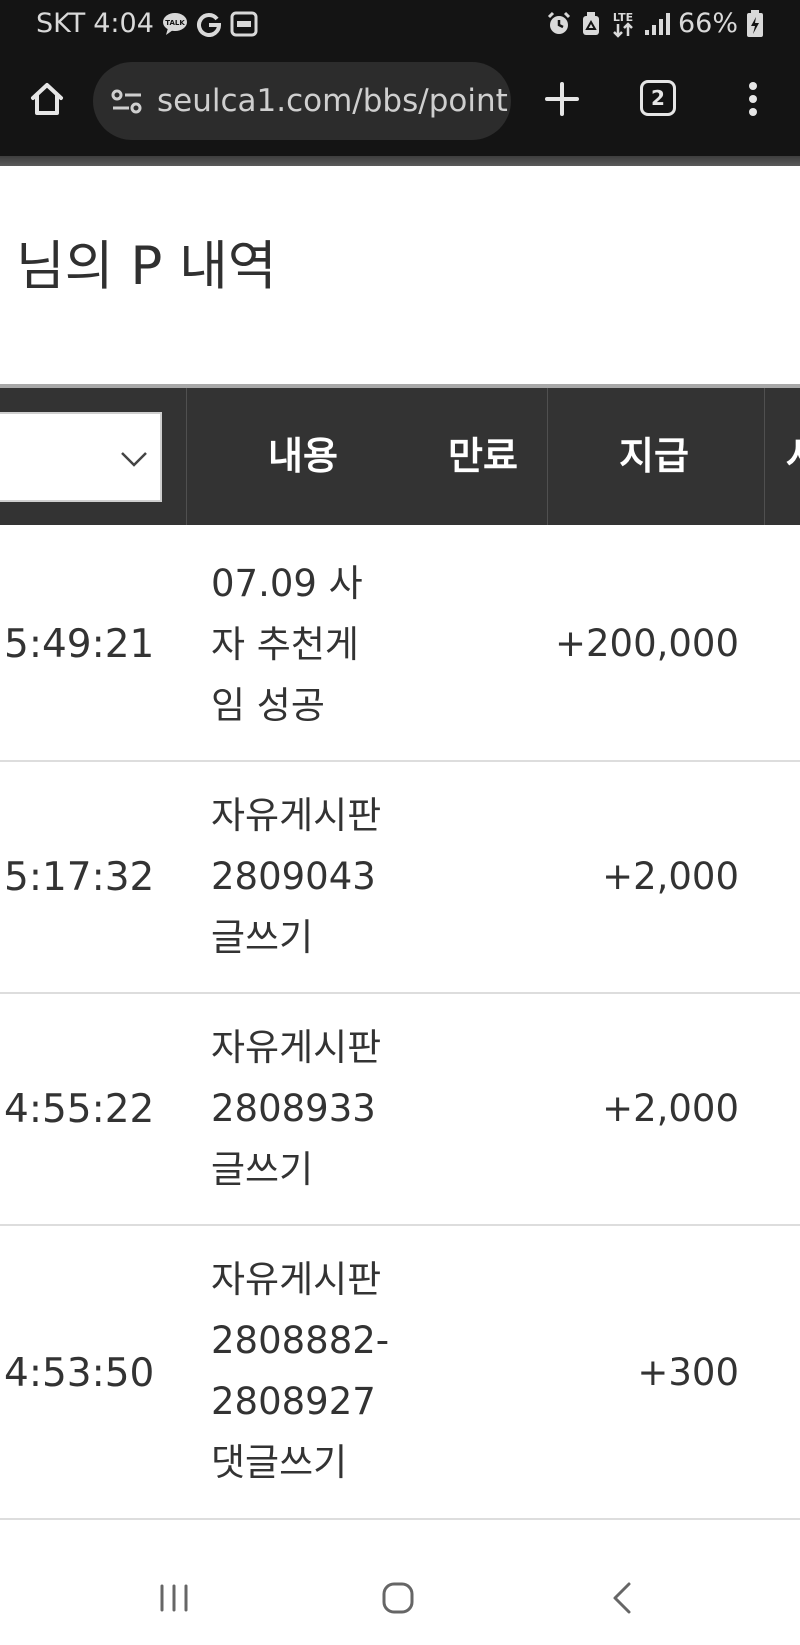 This screenshot has width=800, height=1645. I want to click on header-payment: 지급, so click(654, 456).